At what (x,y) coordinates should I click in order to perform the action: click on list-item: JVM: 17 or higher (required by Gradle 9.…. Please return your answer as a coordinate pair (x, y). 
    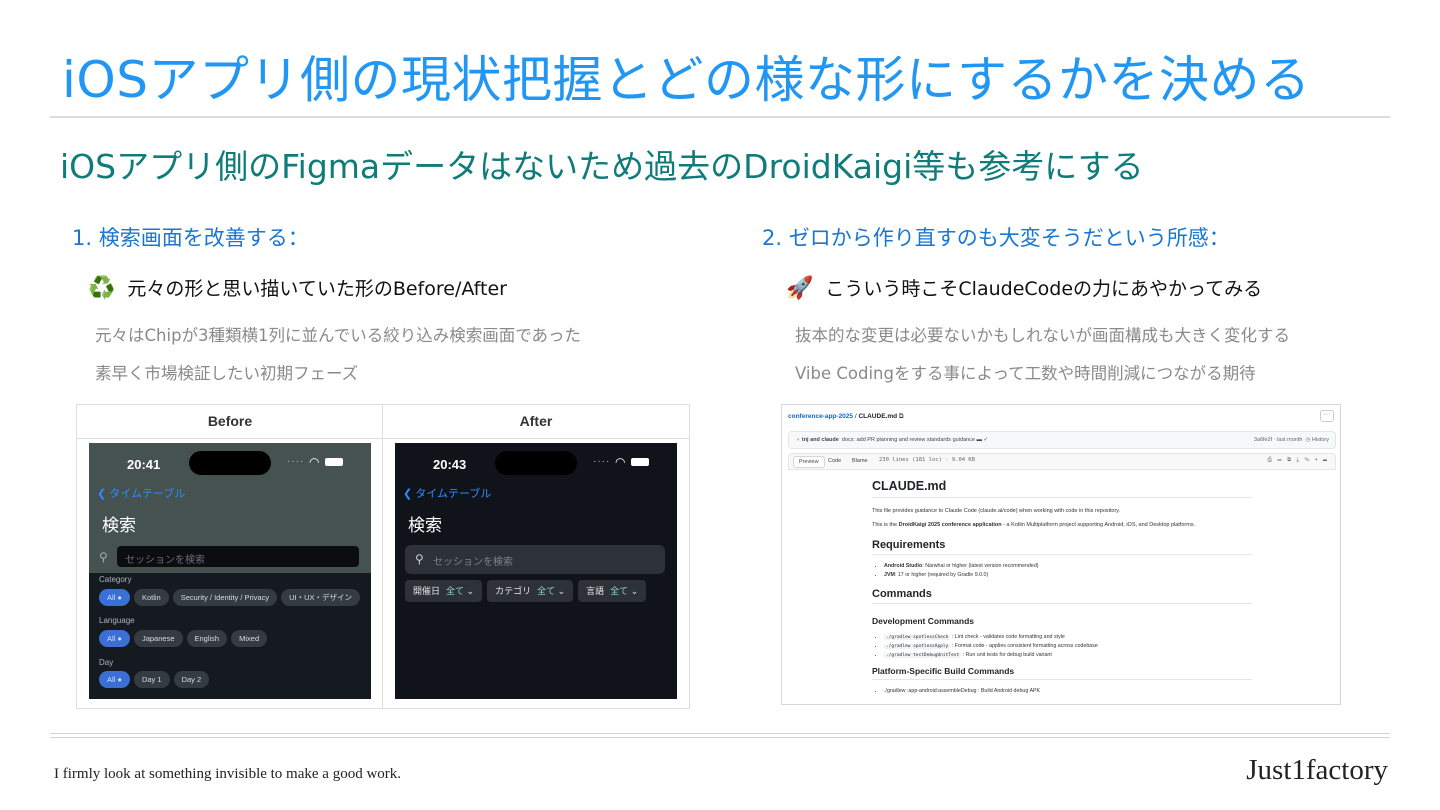
    Looking at the image, I should click on (1068, 575).